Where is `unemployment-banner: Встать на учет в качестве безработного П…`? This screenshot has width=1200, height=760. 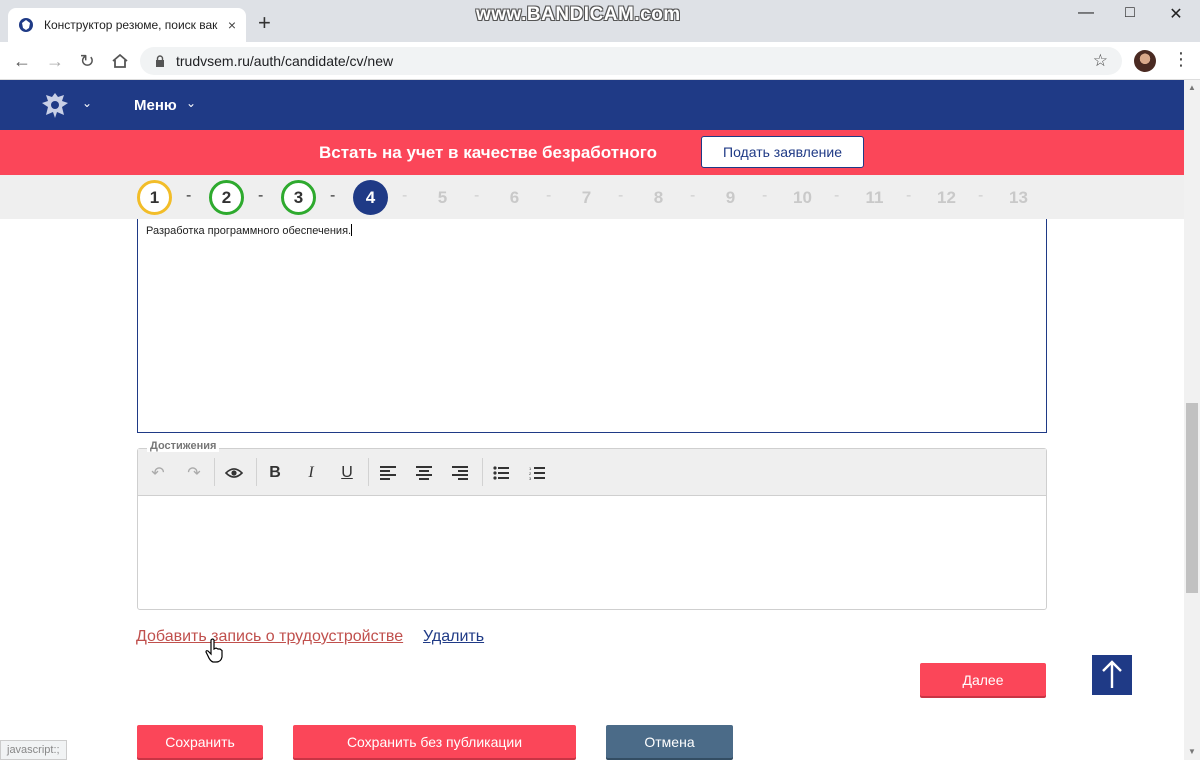 unemployment-banner: Встать на учет в качестве безработного П… is located at coordinates (592, 152).